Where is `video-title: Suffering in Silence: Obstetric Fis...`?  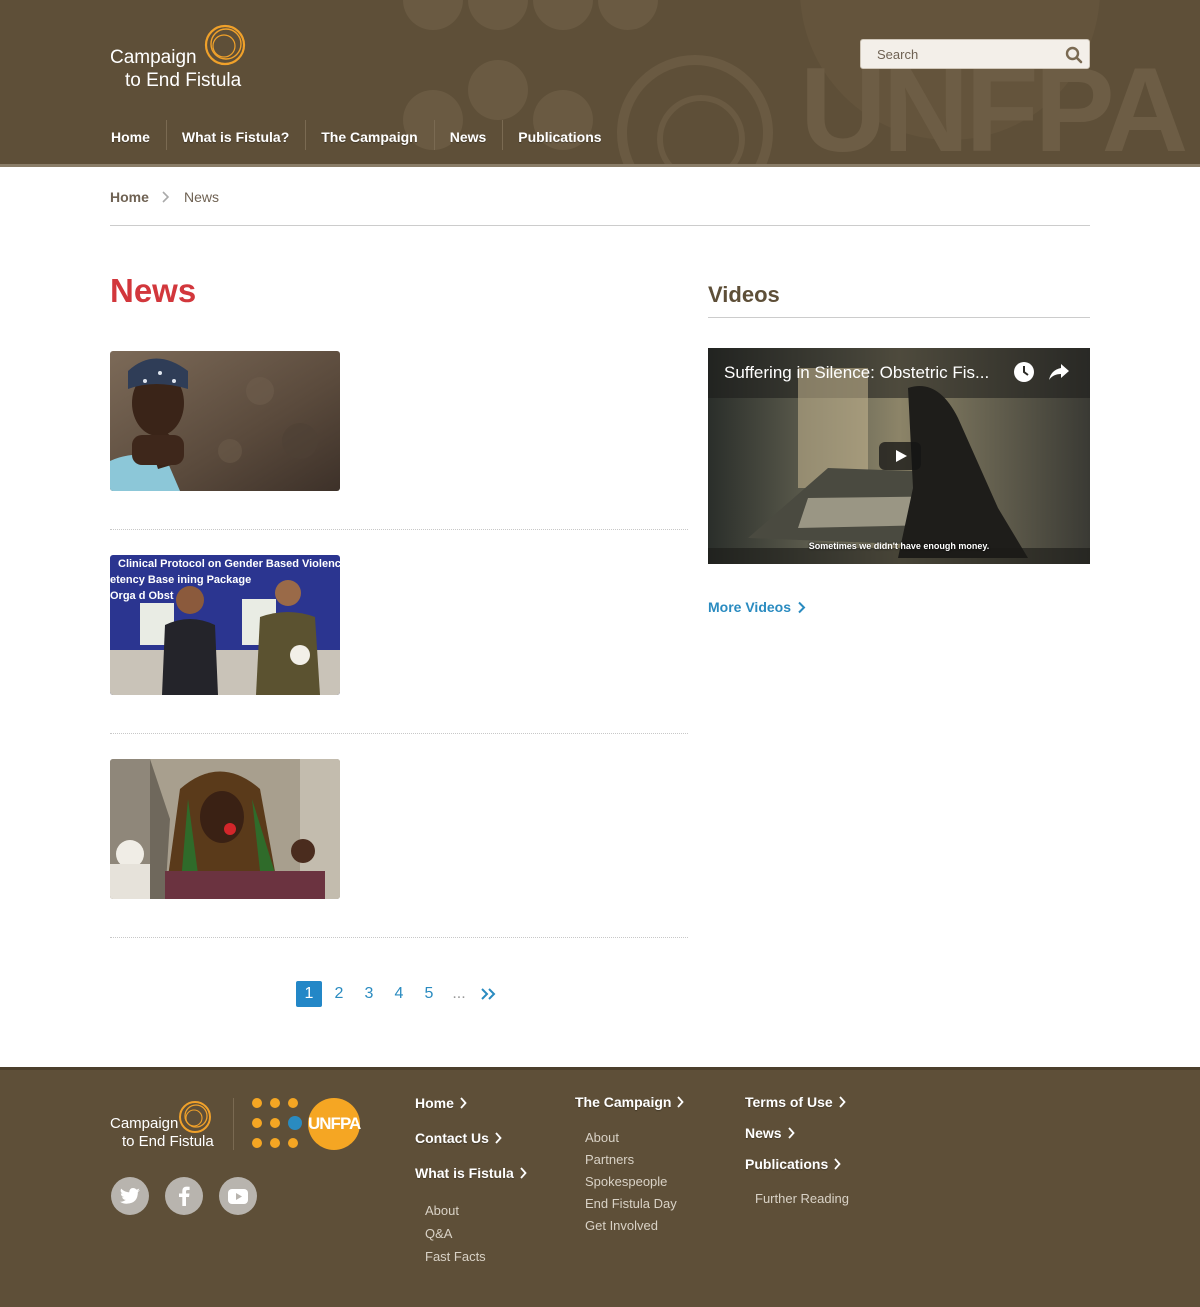
video-title: Suffering in Silence: Obstetric Fis... is located at coordinates (869, 373).